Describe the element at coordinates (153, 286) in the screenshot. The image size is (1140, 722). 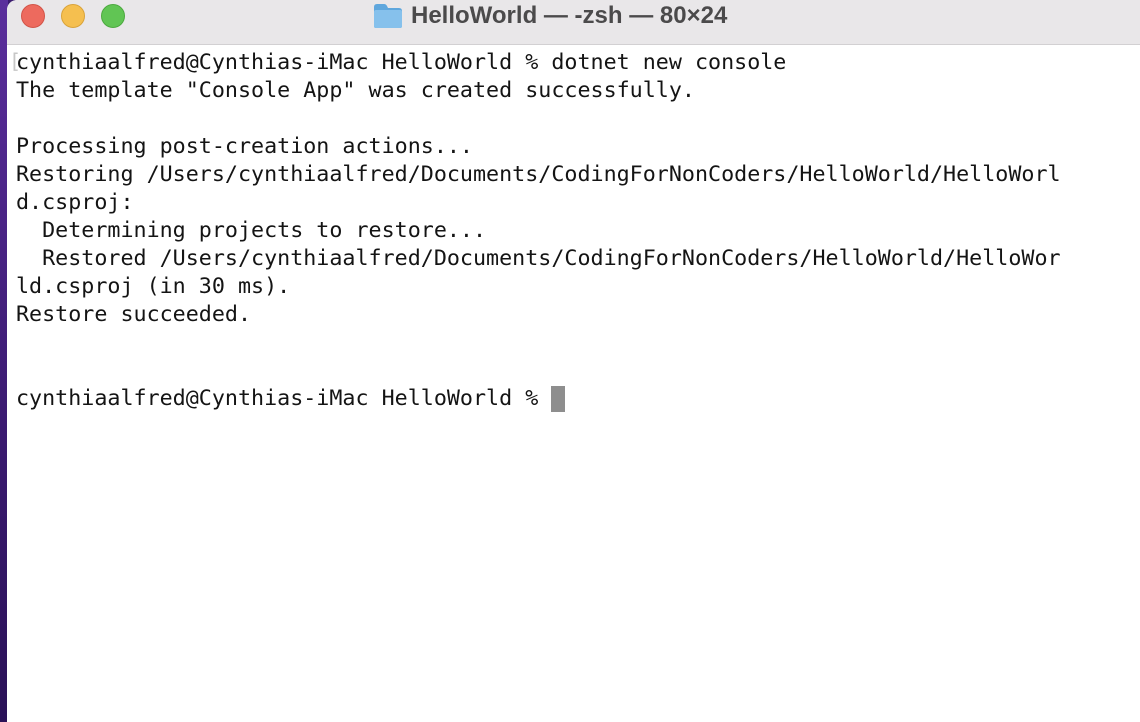
I see `terminal-line: ld.csproj (in 30 ms).` at that location.